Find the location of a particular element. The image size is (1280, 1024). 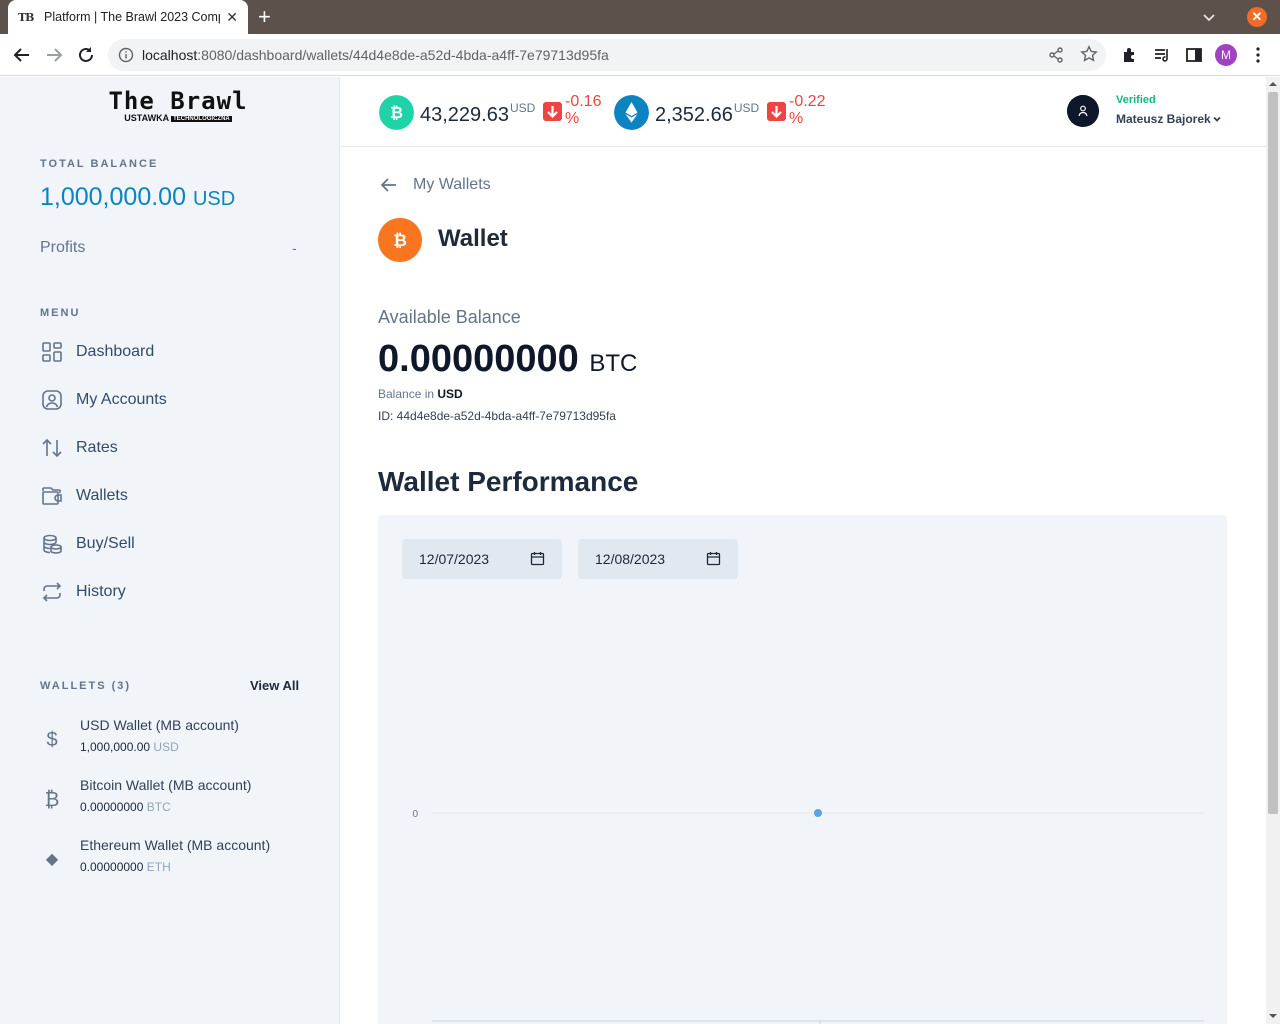

menu-label: MENU is located at coordinates (60, 313).